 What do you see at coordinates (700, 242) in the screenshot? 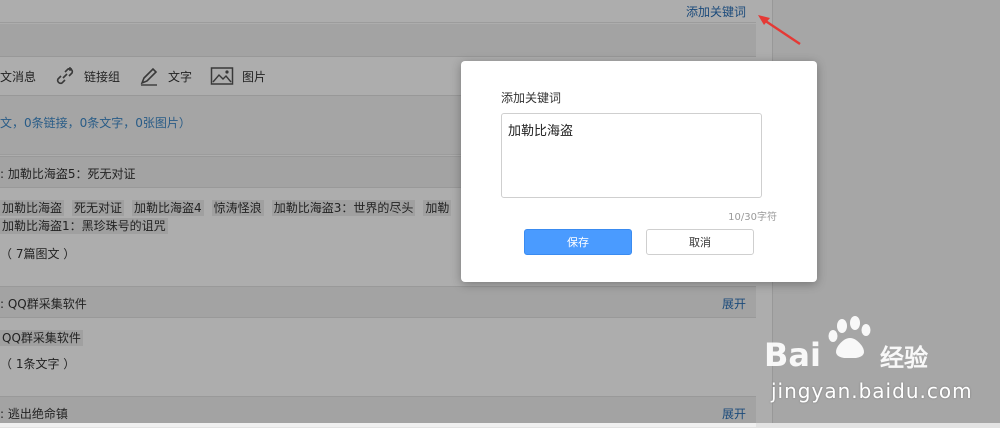
I see `cancel-button: 取消` at bounding box center [700, 242].